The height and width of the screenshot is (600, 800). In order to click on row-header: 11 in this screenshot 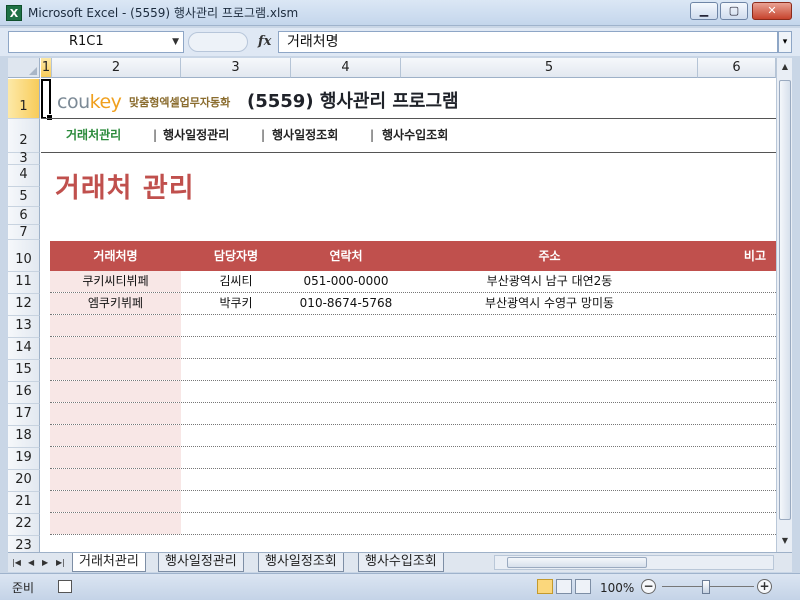, I will do `click(24, 283)`.